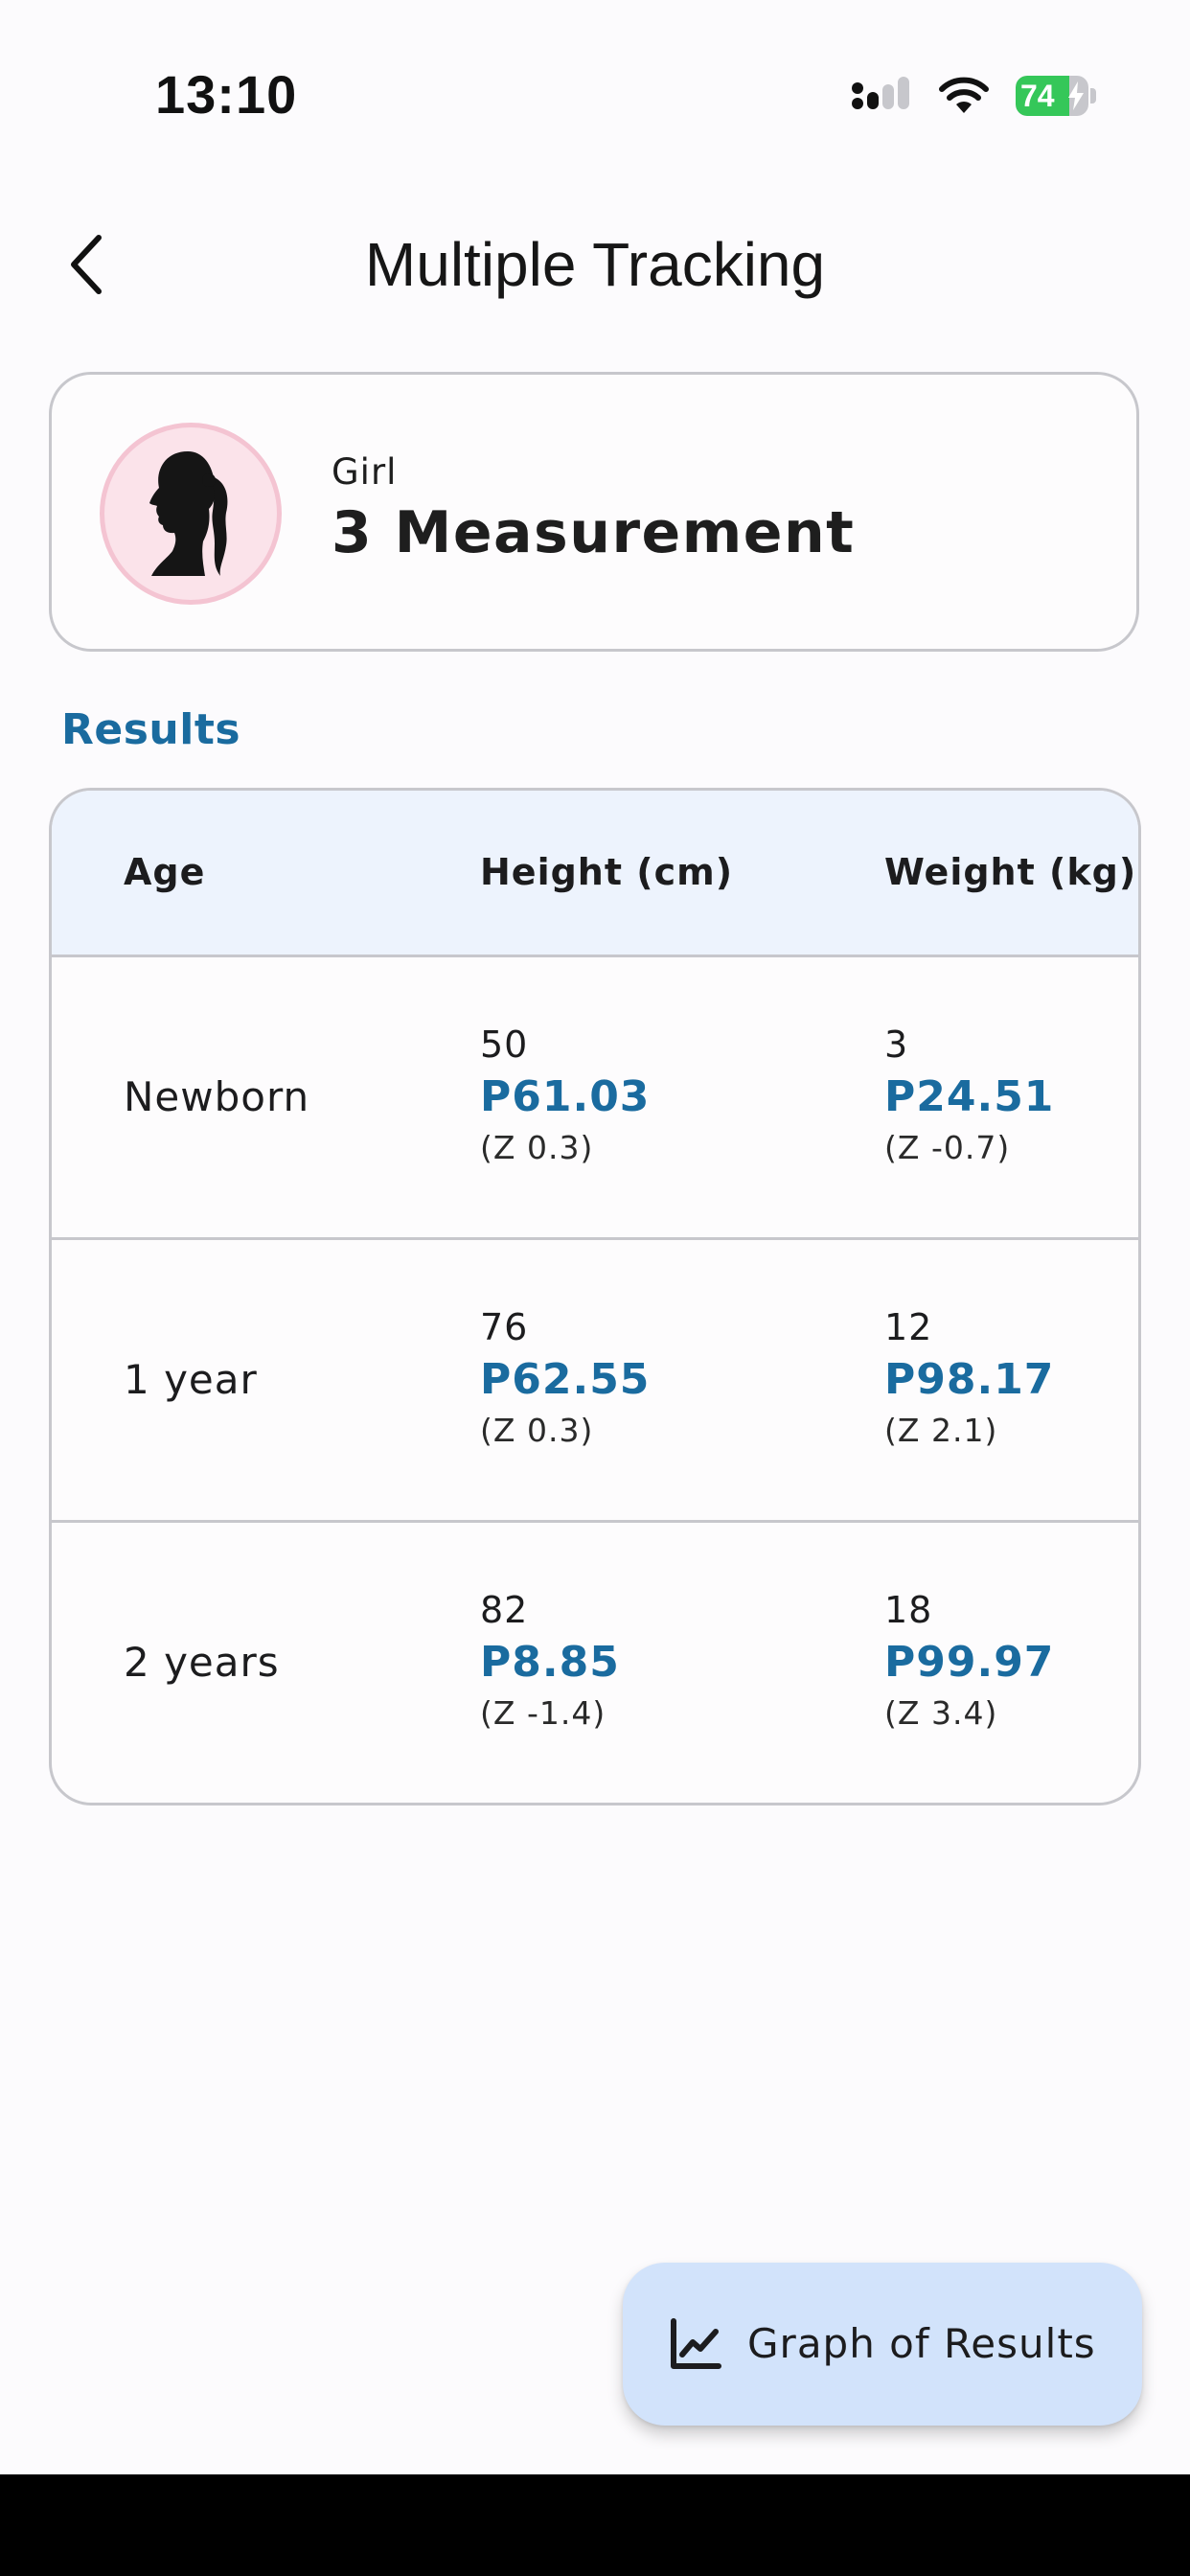 This screenshot has width=1190, height=2576. What do you see at coordinates (189, 513) in the screenshot?
I see `girl-silhouette-icon` at bounding box center [189, 513].